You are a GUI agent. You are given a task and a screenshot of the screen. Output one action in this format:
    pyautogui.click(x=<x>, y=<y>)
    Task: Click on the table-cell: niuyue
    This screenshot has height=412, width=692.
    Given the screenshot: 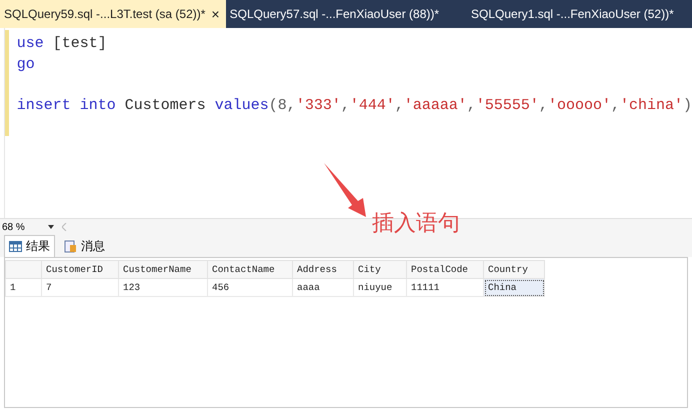 What is the action you would take?
    pyautogui.click(x=380, y=287)
    